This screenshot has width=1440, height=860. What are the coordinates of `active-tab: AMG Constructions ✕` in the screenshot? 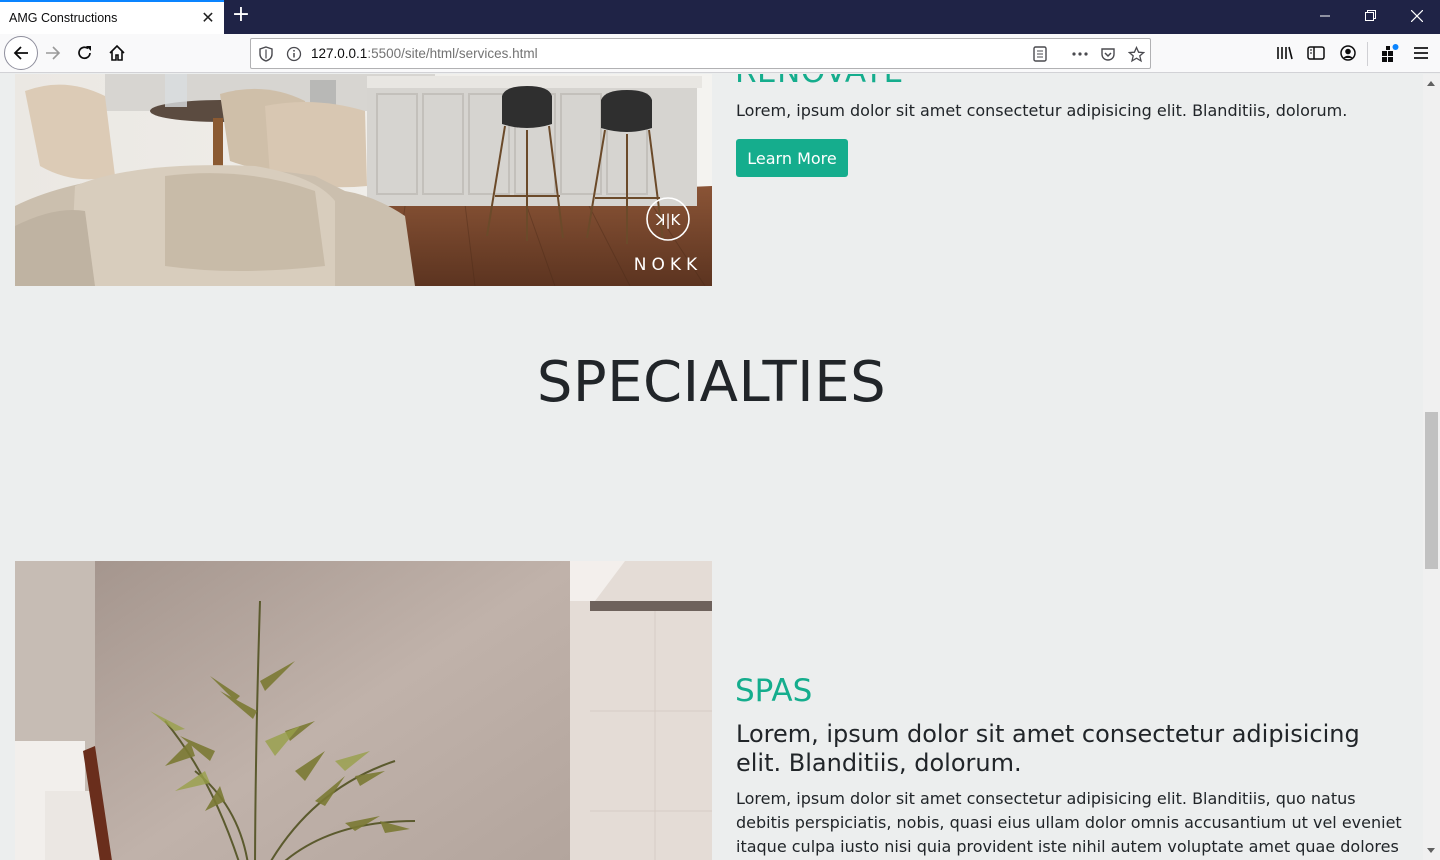 It's located at (112, 17).